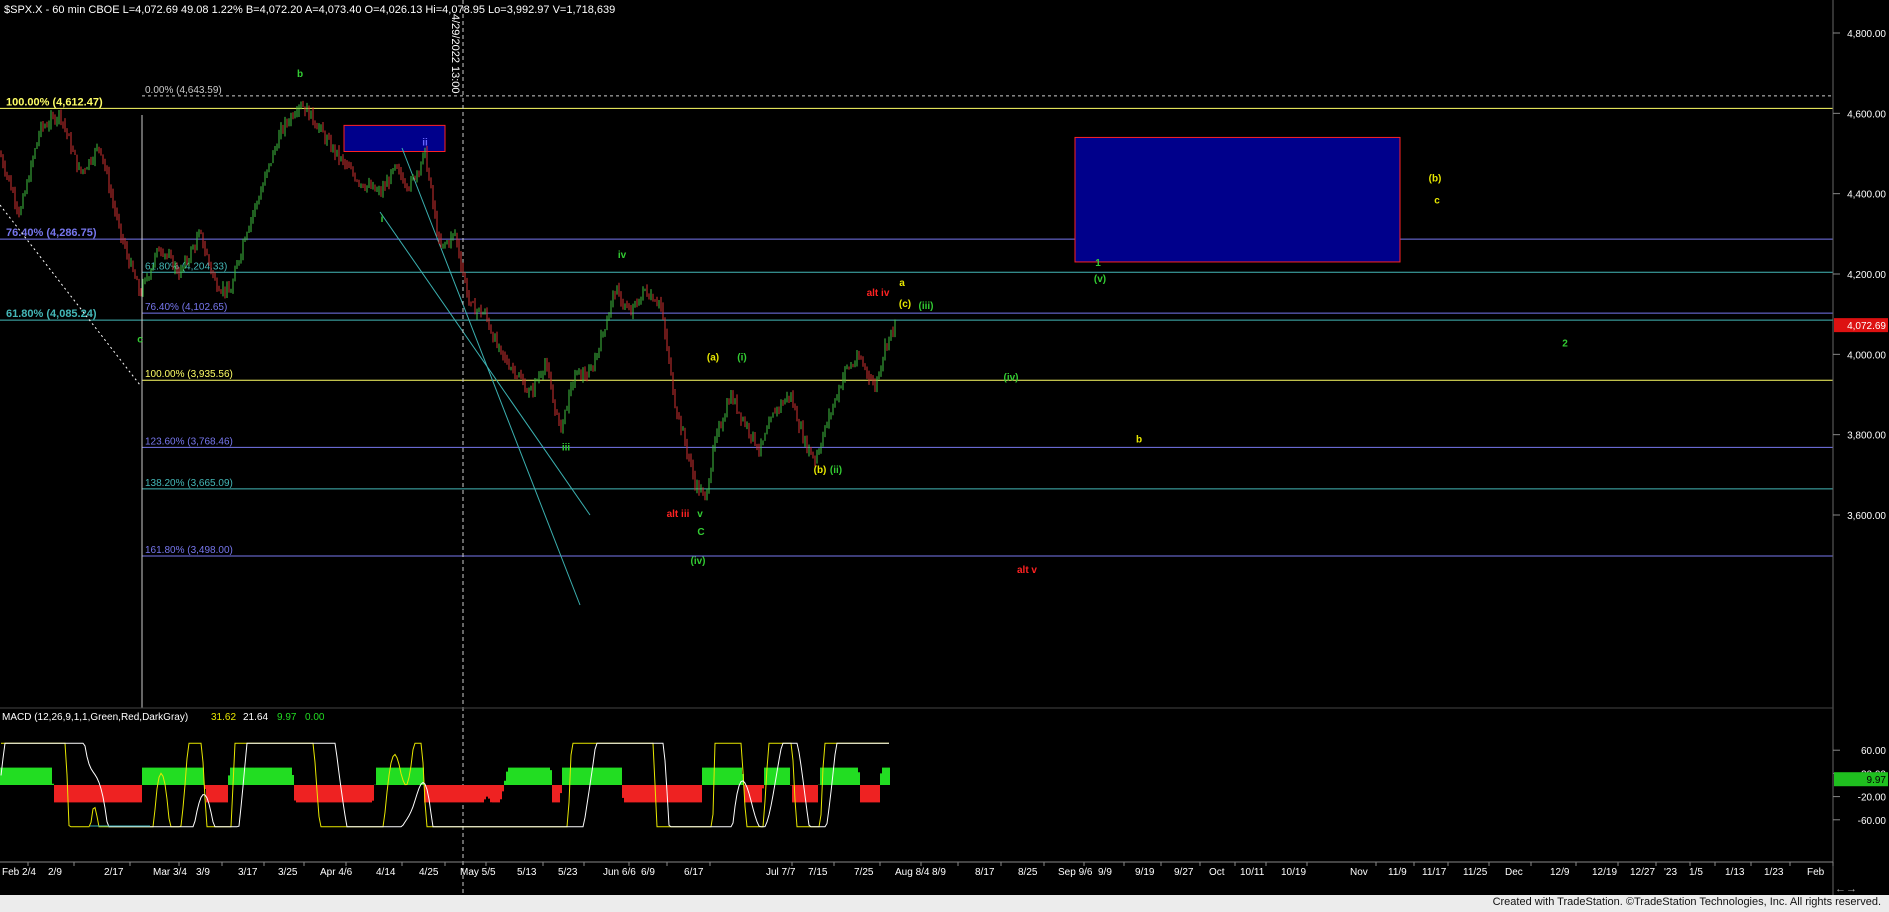 Image resolution: width=1889 pixels, height=912 pixels. I want to click on time-tick-label: 11/25, so click(1475, 872).